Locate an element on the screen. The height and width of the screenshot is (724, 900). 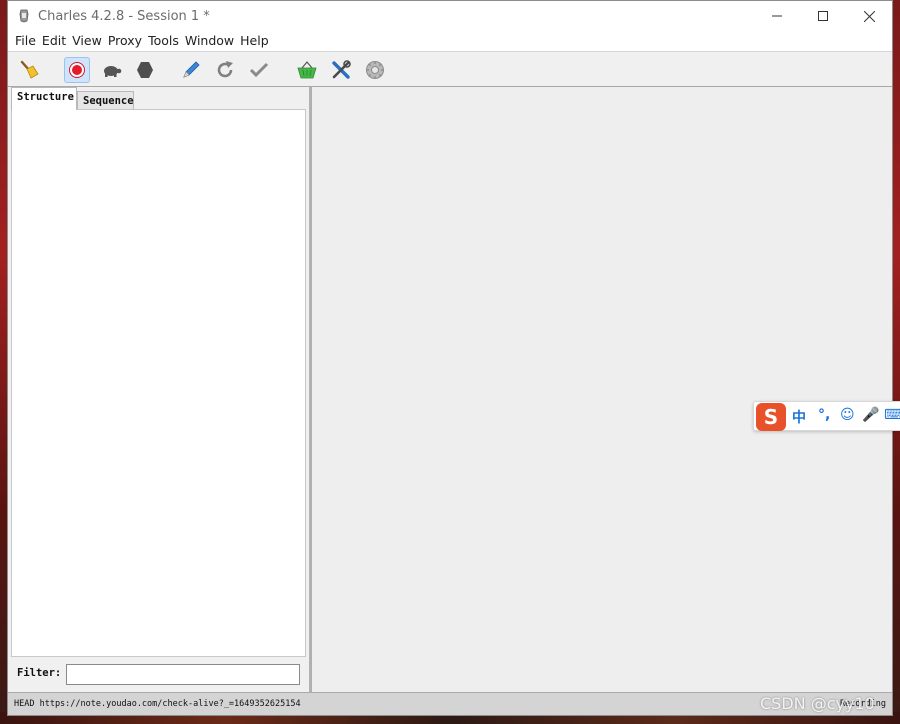
close-button is located at coordinates (869, 16).